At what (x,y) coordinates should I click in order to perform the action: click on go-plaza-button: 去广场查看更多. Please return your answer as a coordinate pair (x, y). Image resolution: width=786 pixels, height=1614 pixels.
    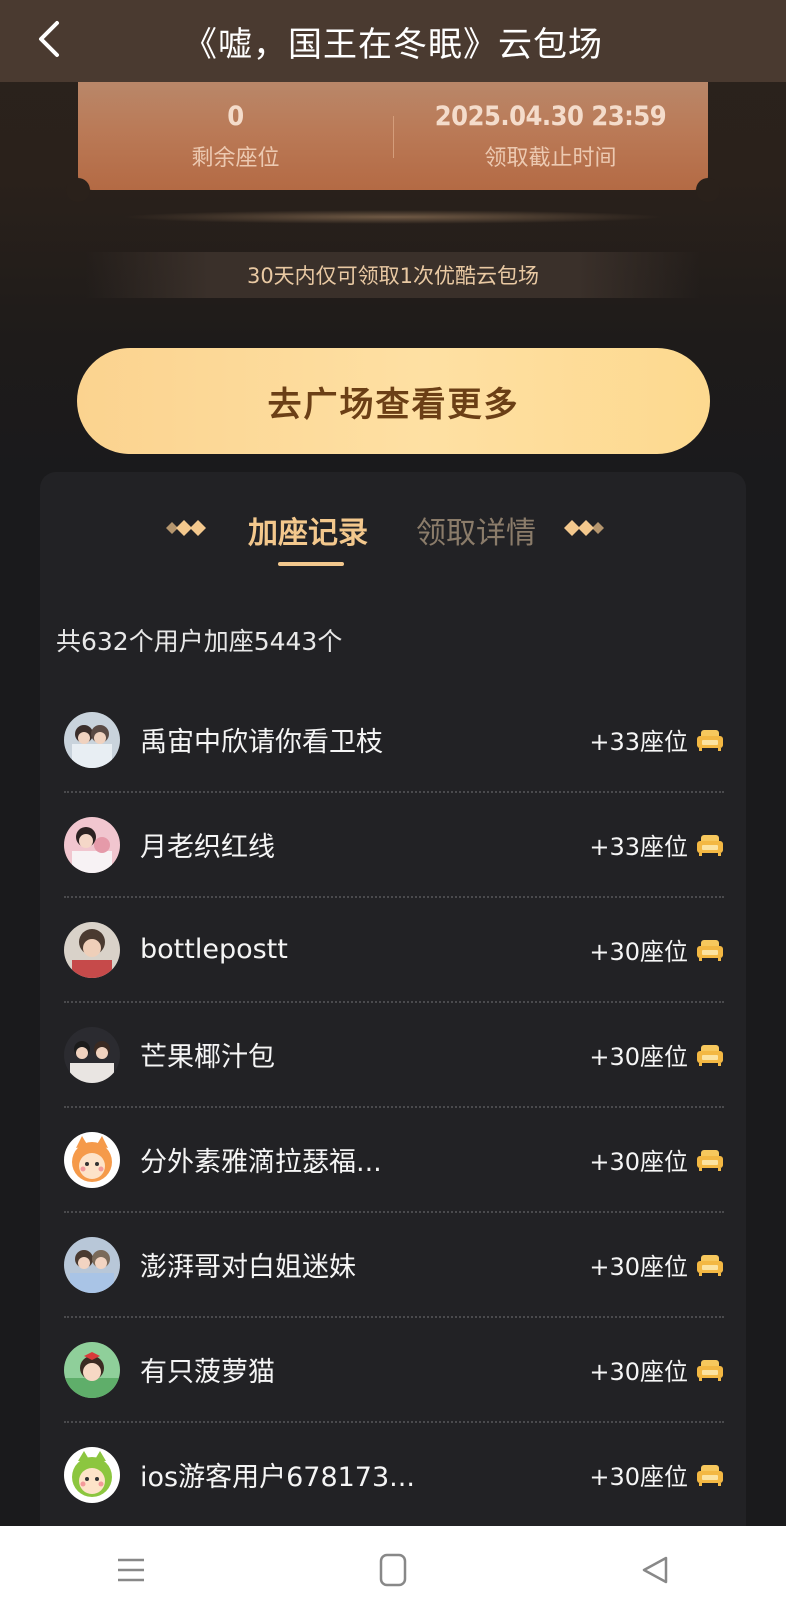
    Looking at the image, I should click on (393, 401).